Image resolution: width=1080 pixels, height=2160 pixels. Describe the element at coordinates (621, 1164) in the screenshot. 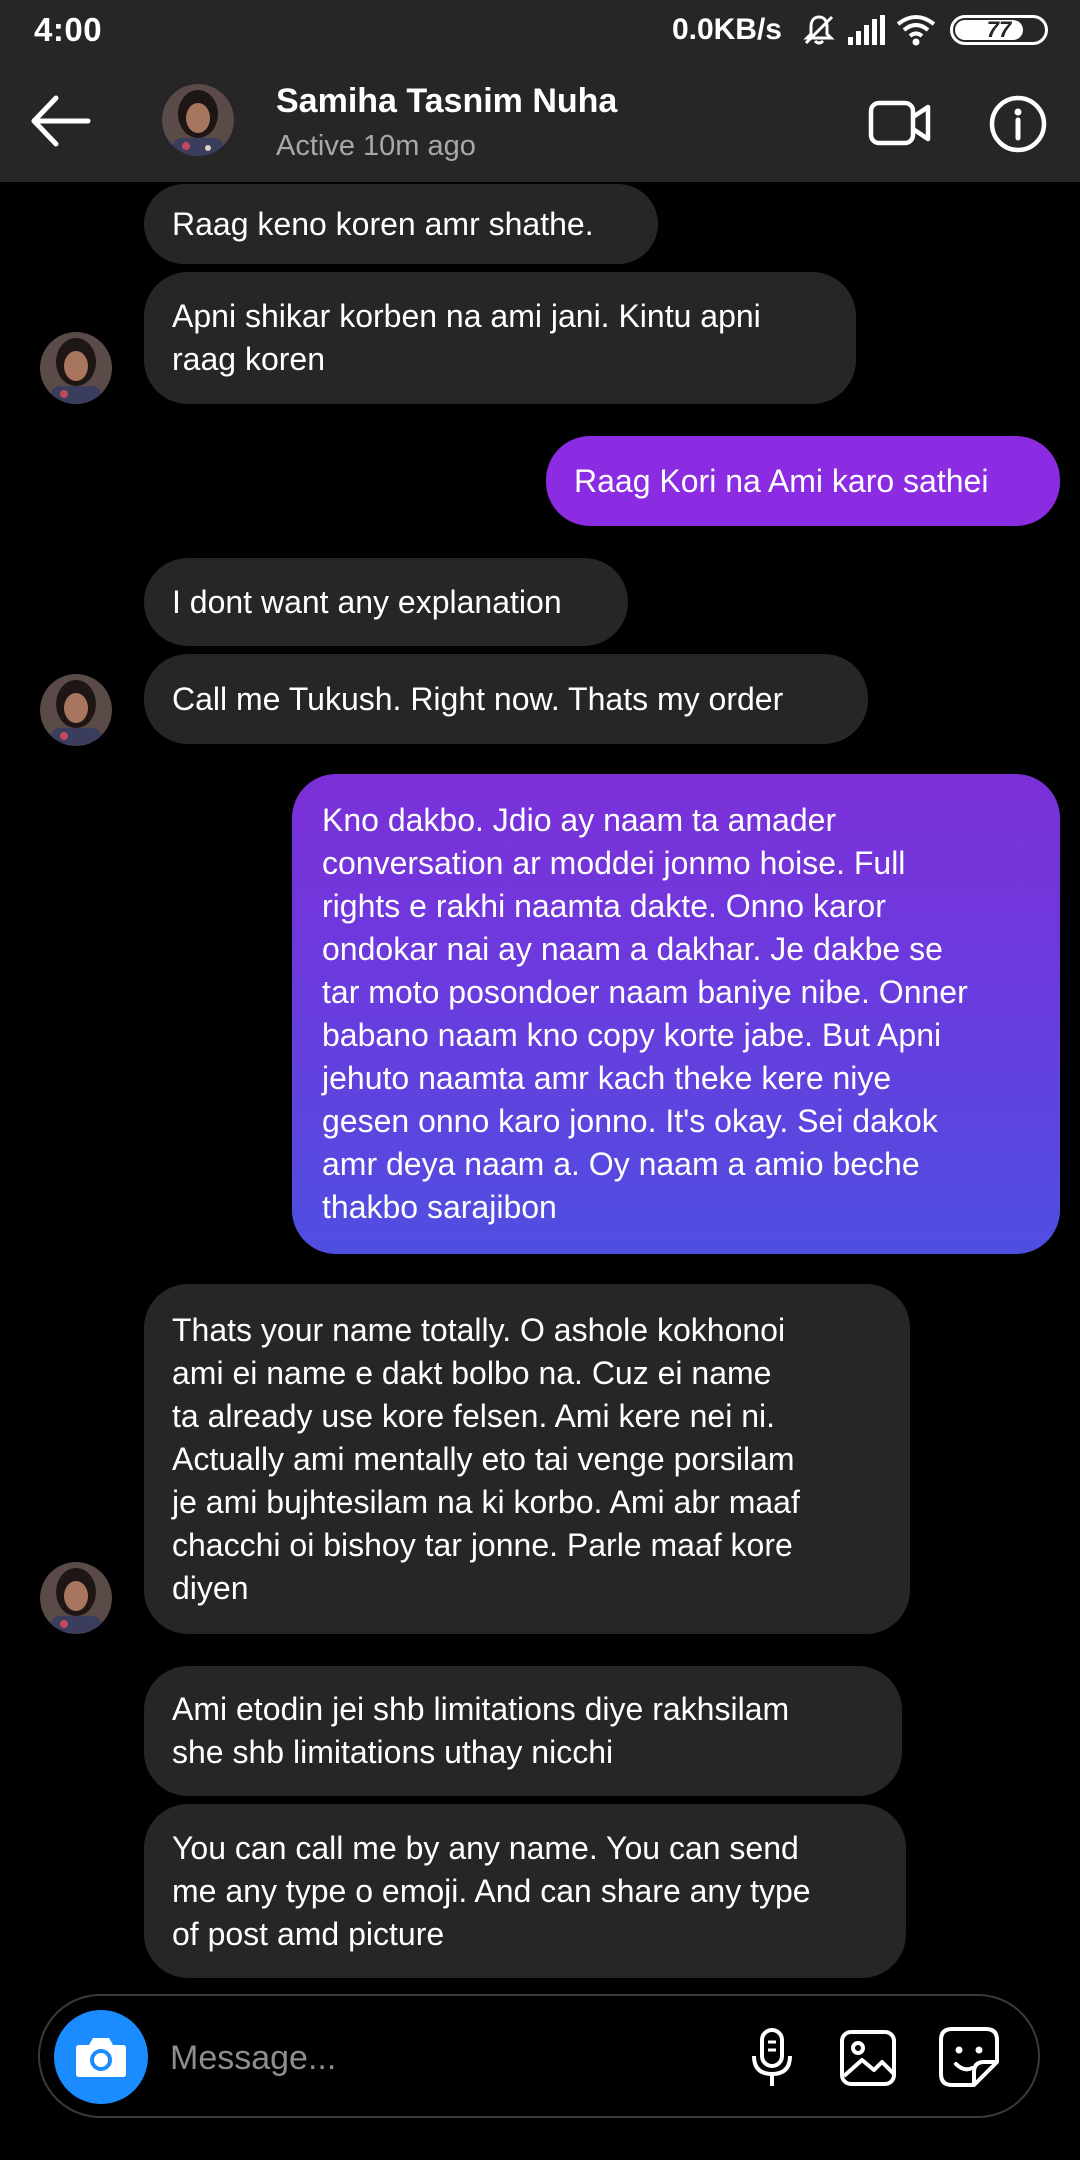

I see `message-text: amr deya naam a. Oy naam a amio beche` at that location.